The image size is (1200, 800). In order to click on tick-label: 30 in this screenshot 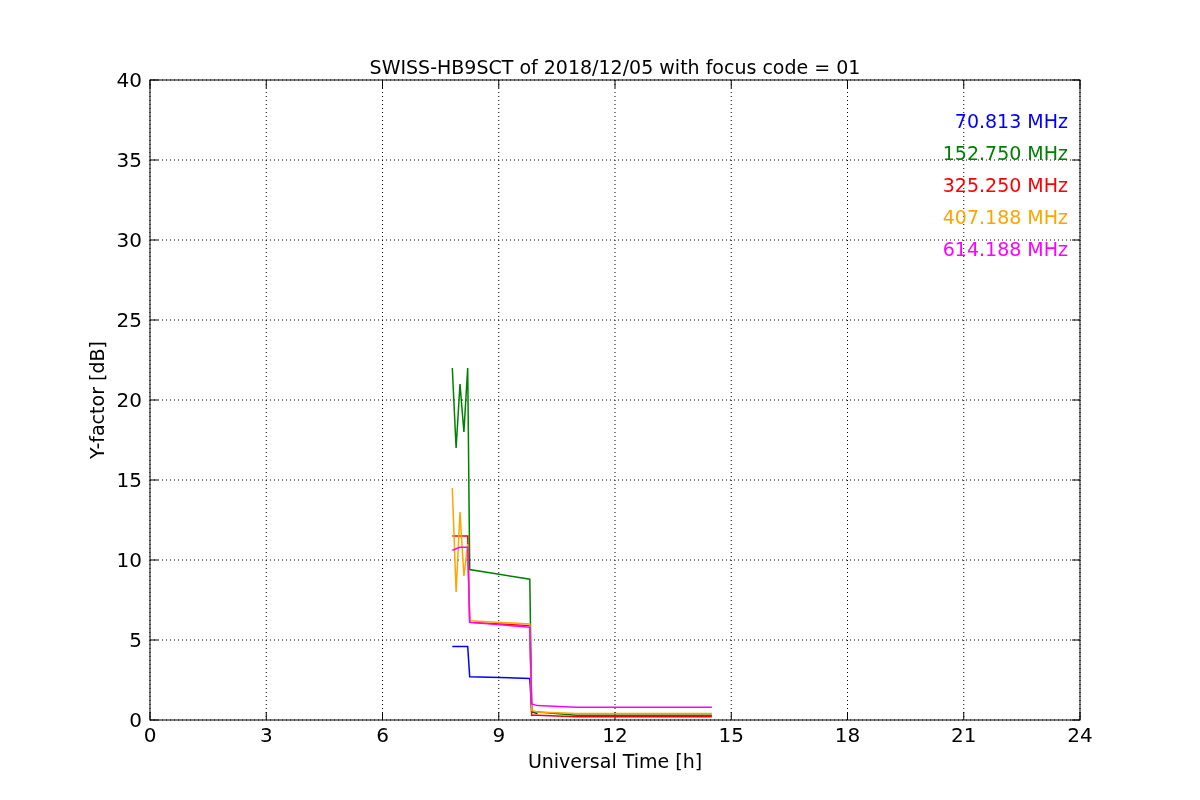, I will do `click(129, 240)`.